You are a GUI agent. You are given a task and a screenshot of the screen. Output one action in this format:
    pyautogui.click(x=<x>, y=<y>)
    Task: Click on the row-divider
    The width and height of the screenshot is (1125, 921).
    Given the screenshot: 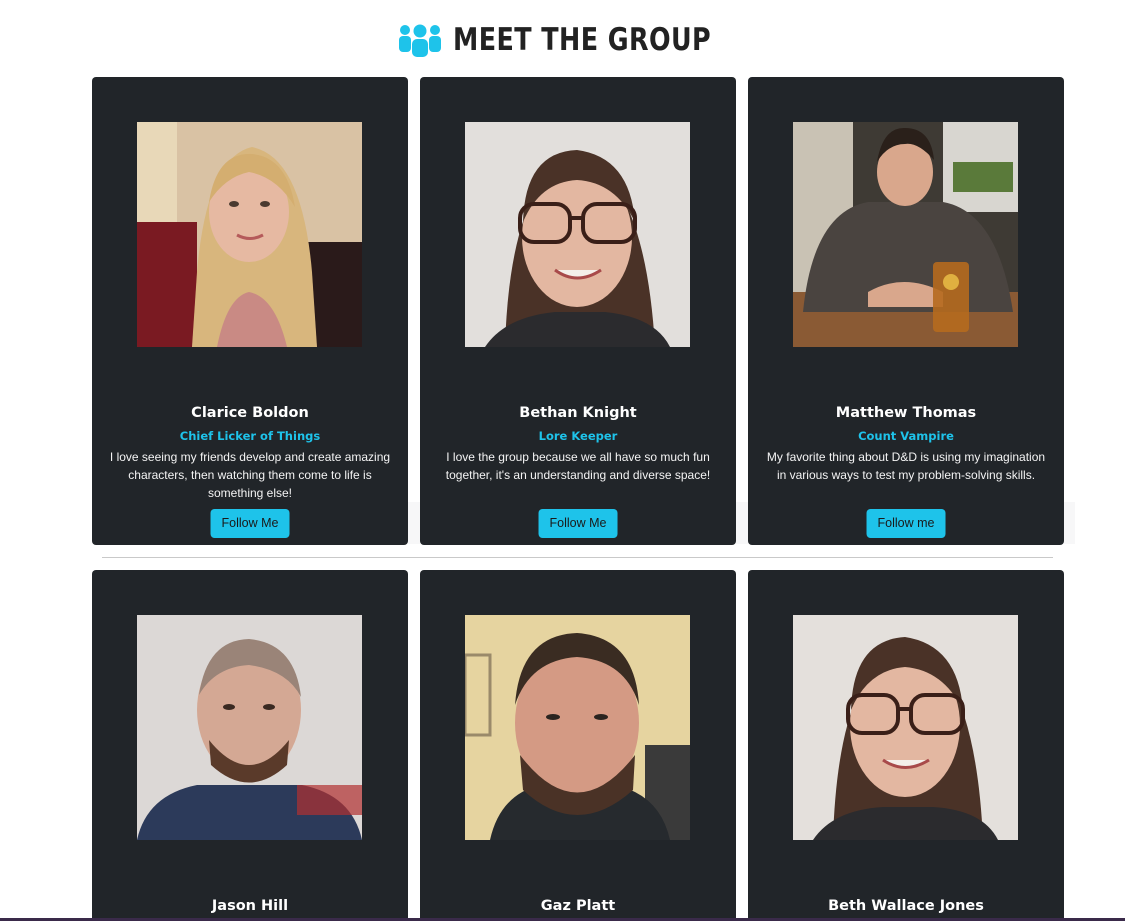 What is the action you would take?
    pyautogui.click(x=577, y=557)
    